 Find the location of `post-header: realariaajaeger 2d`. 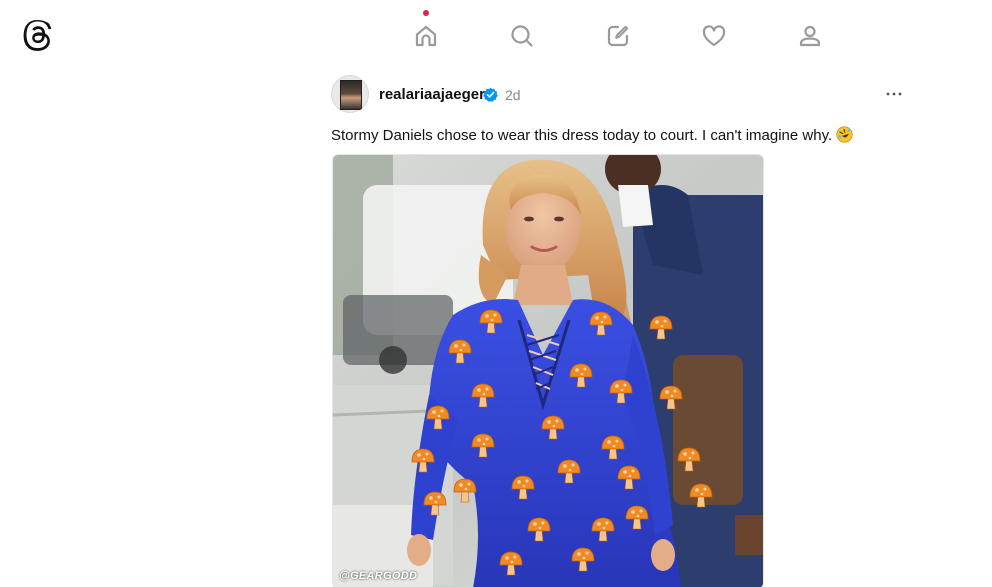

post-header: realariaajaeger 2d is located at coordinates (621, 95).